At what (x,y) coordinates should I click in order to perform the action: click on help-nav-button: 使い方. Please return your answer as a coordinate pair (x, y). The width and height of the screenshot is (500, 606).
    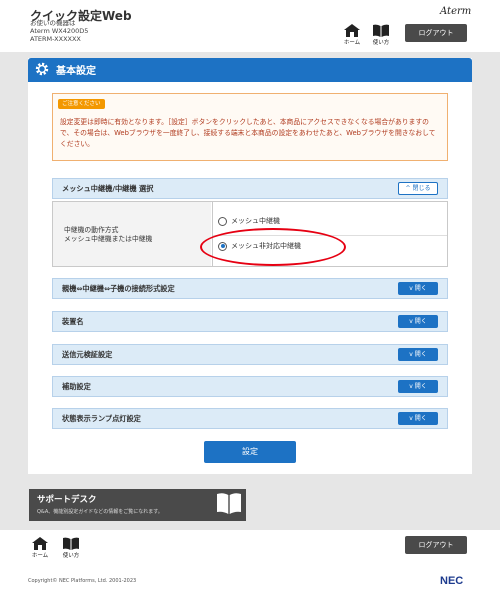
    Looking at the image, I should click on (381, 35).